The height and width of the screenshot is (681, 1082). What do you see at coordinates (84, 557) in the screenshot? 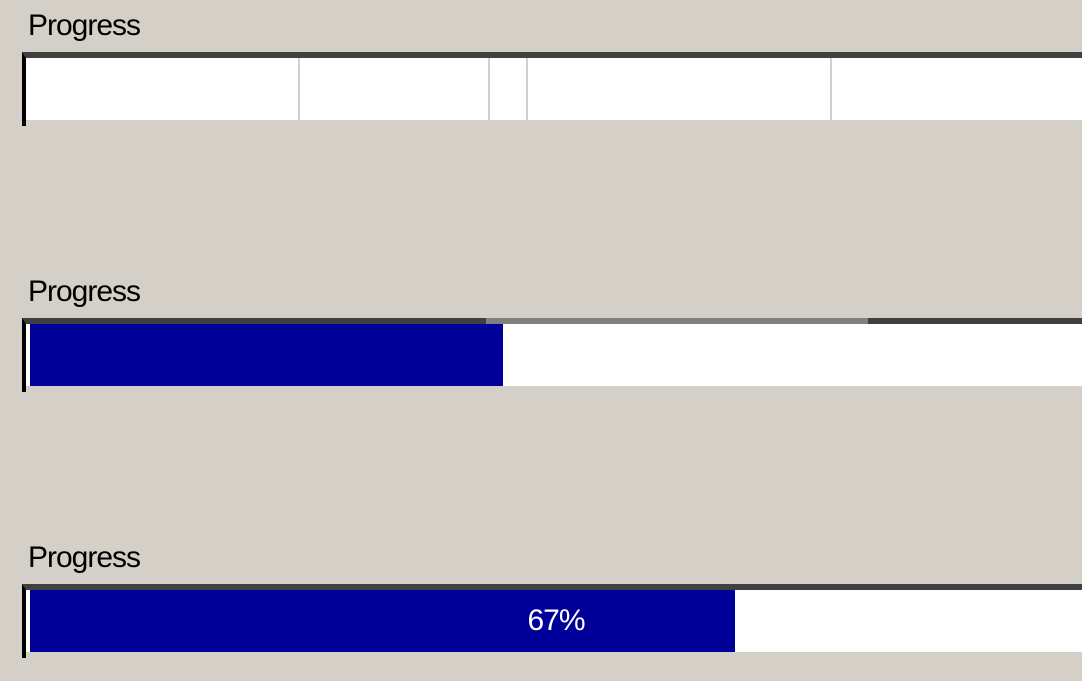
I see `progress-label-3: Progress` at bounding box center [84, 557].